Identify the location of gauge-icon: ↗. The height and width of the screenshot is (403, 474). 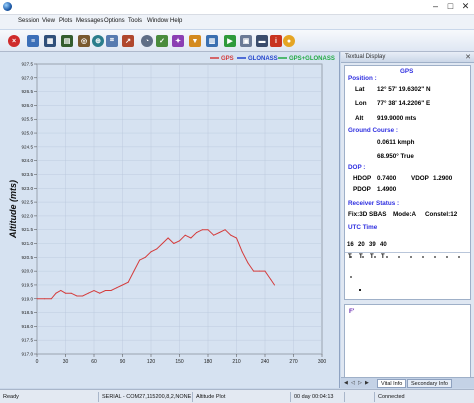
(128, 41).